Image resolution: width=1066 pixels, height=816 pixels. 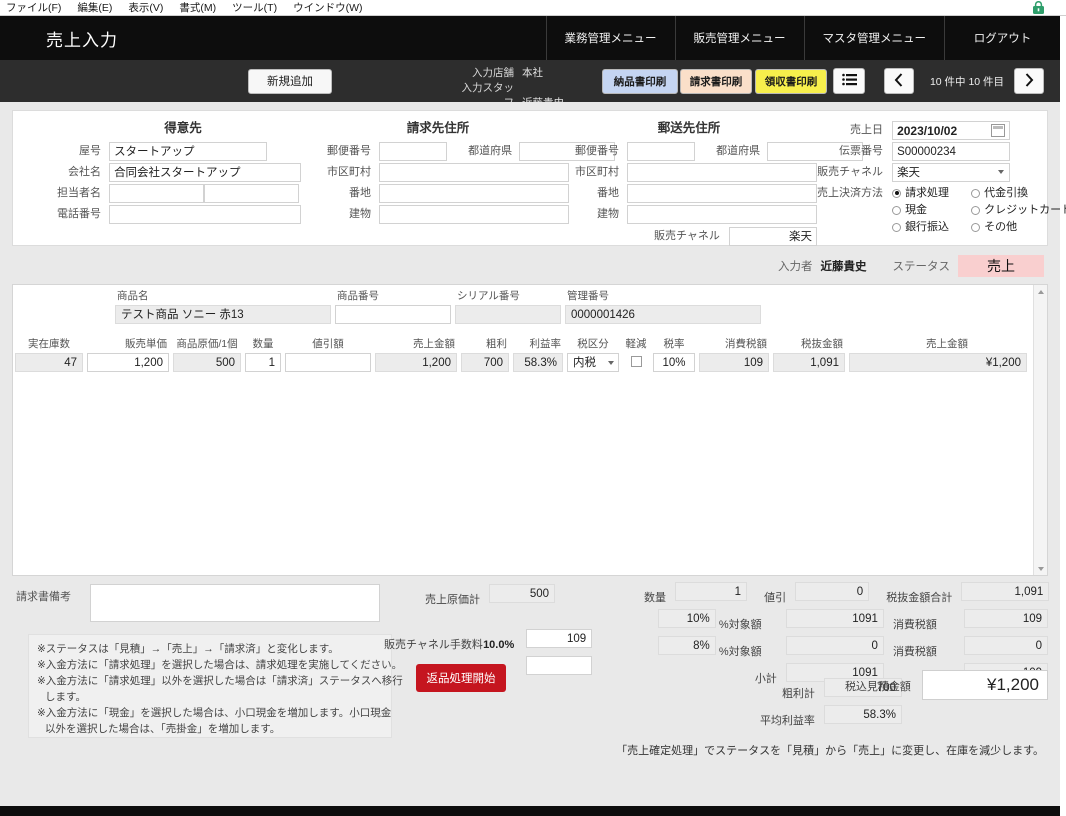 I want to click on payment-option-credit: クレジットカード, so click(x=1018, y=209).